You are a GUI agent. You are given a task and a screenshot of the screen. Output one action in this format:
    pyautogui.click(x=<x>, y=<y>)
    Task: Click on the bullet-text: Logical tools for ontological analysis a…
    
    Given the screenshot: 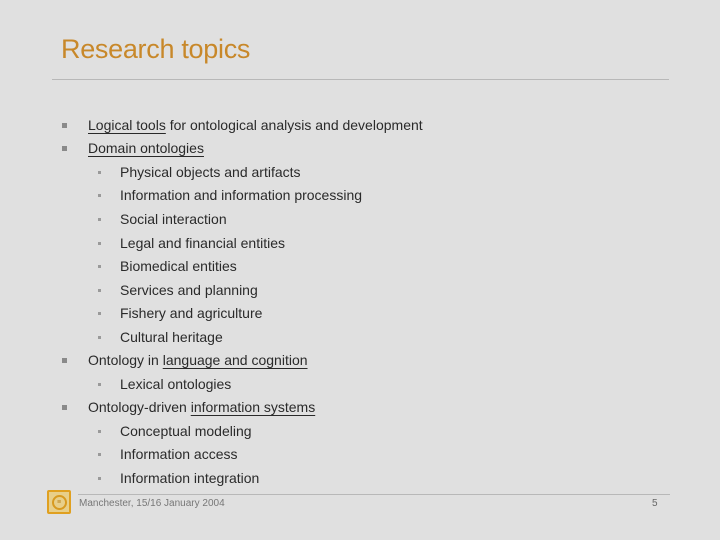 What is the action you would take?
    pyautogui.click(x=255, y=125)
    